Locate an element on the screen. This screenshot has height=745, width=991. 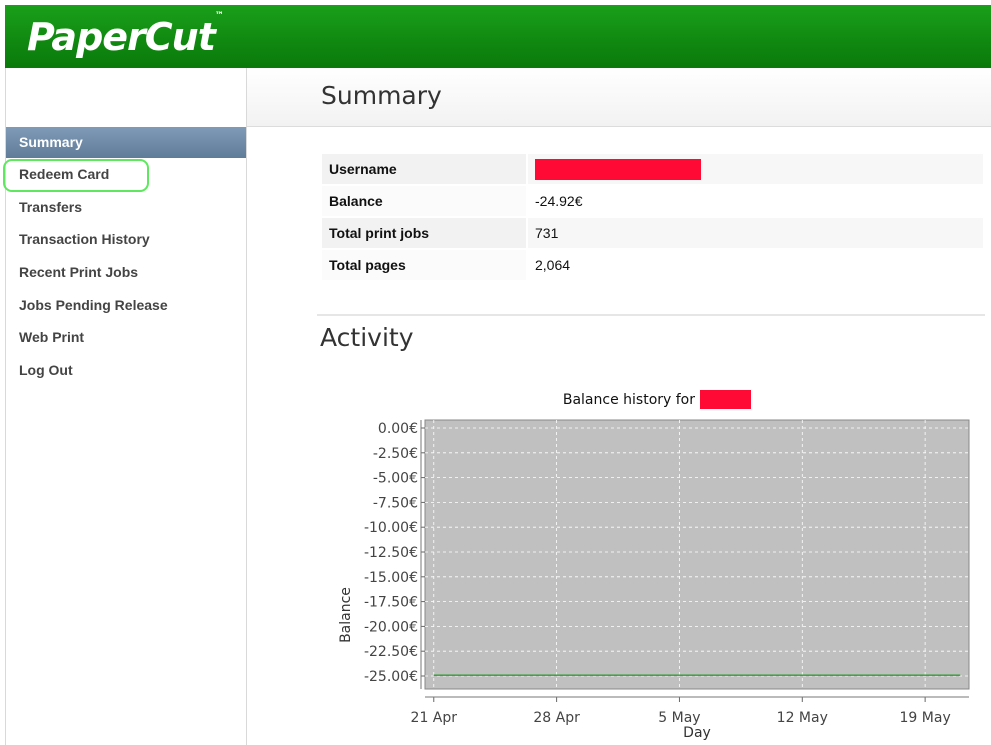
balance-value: -24.92€ is located at coordinates (755, 201).